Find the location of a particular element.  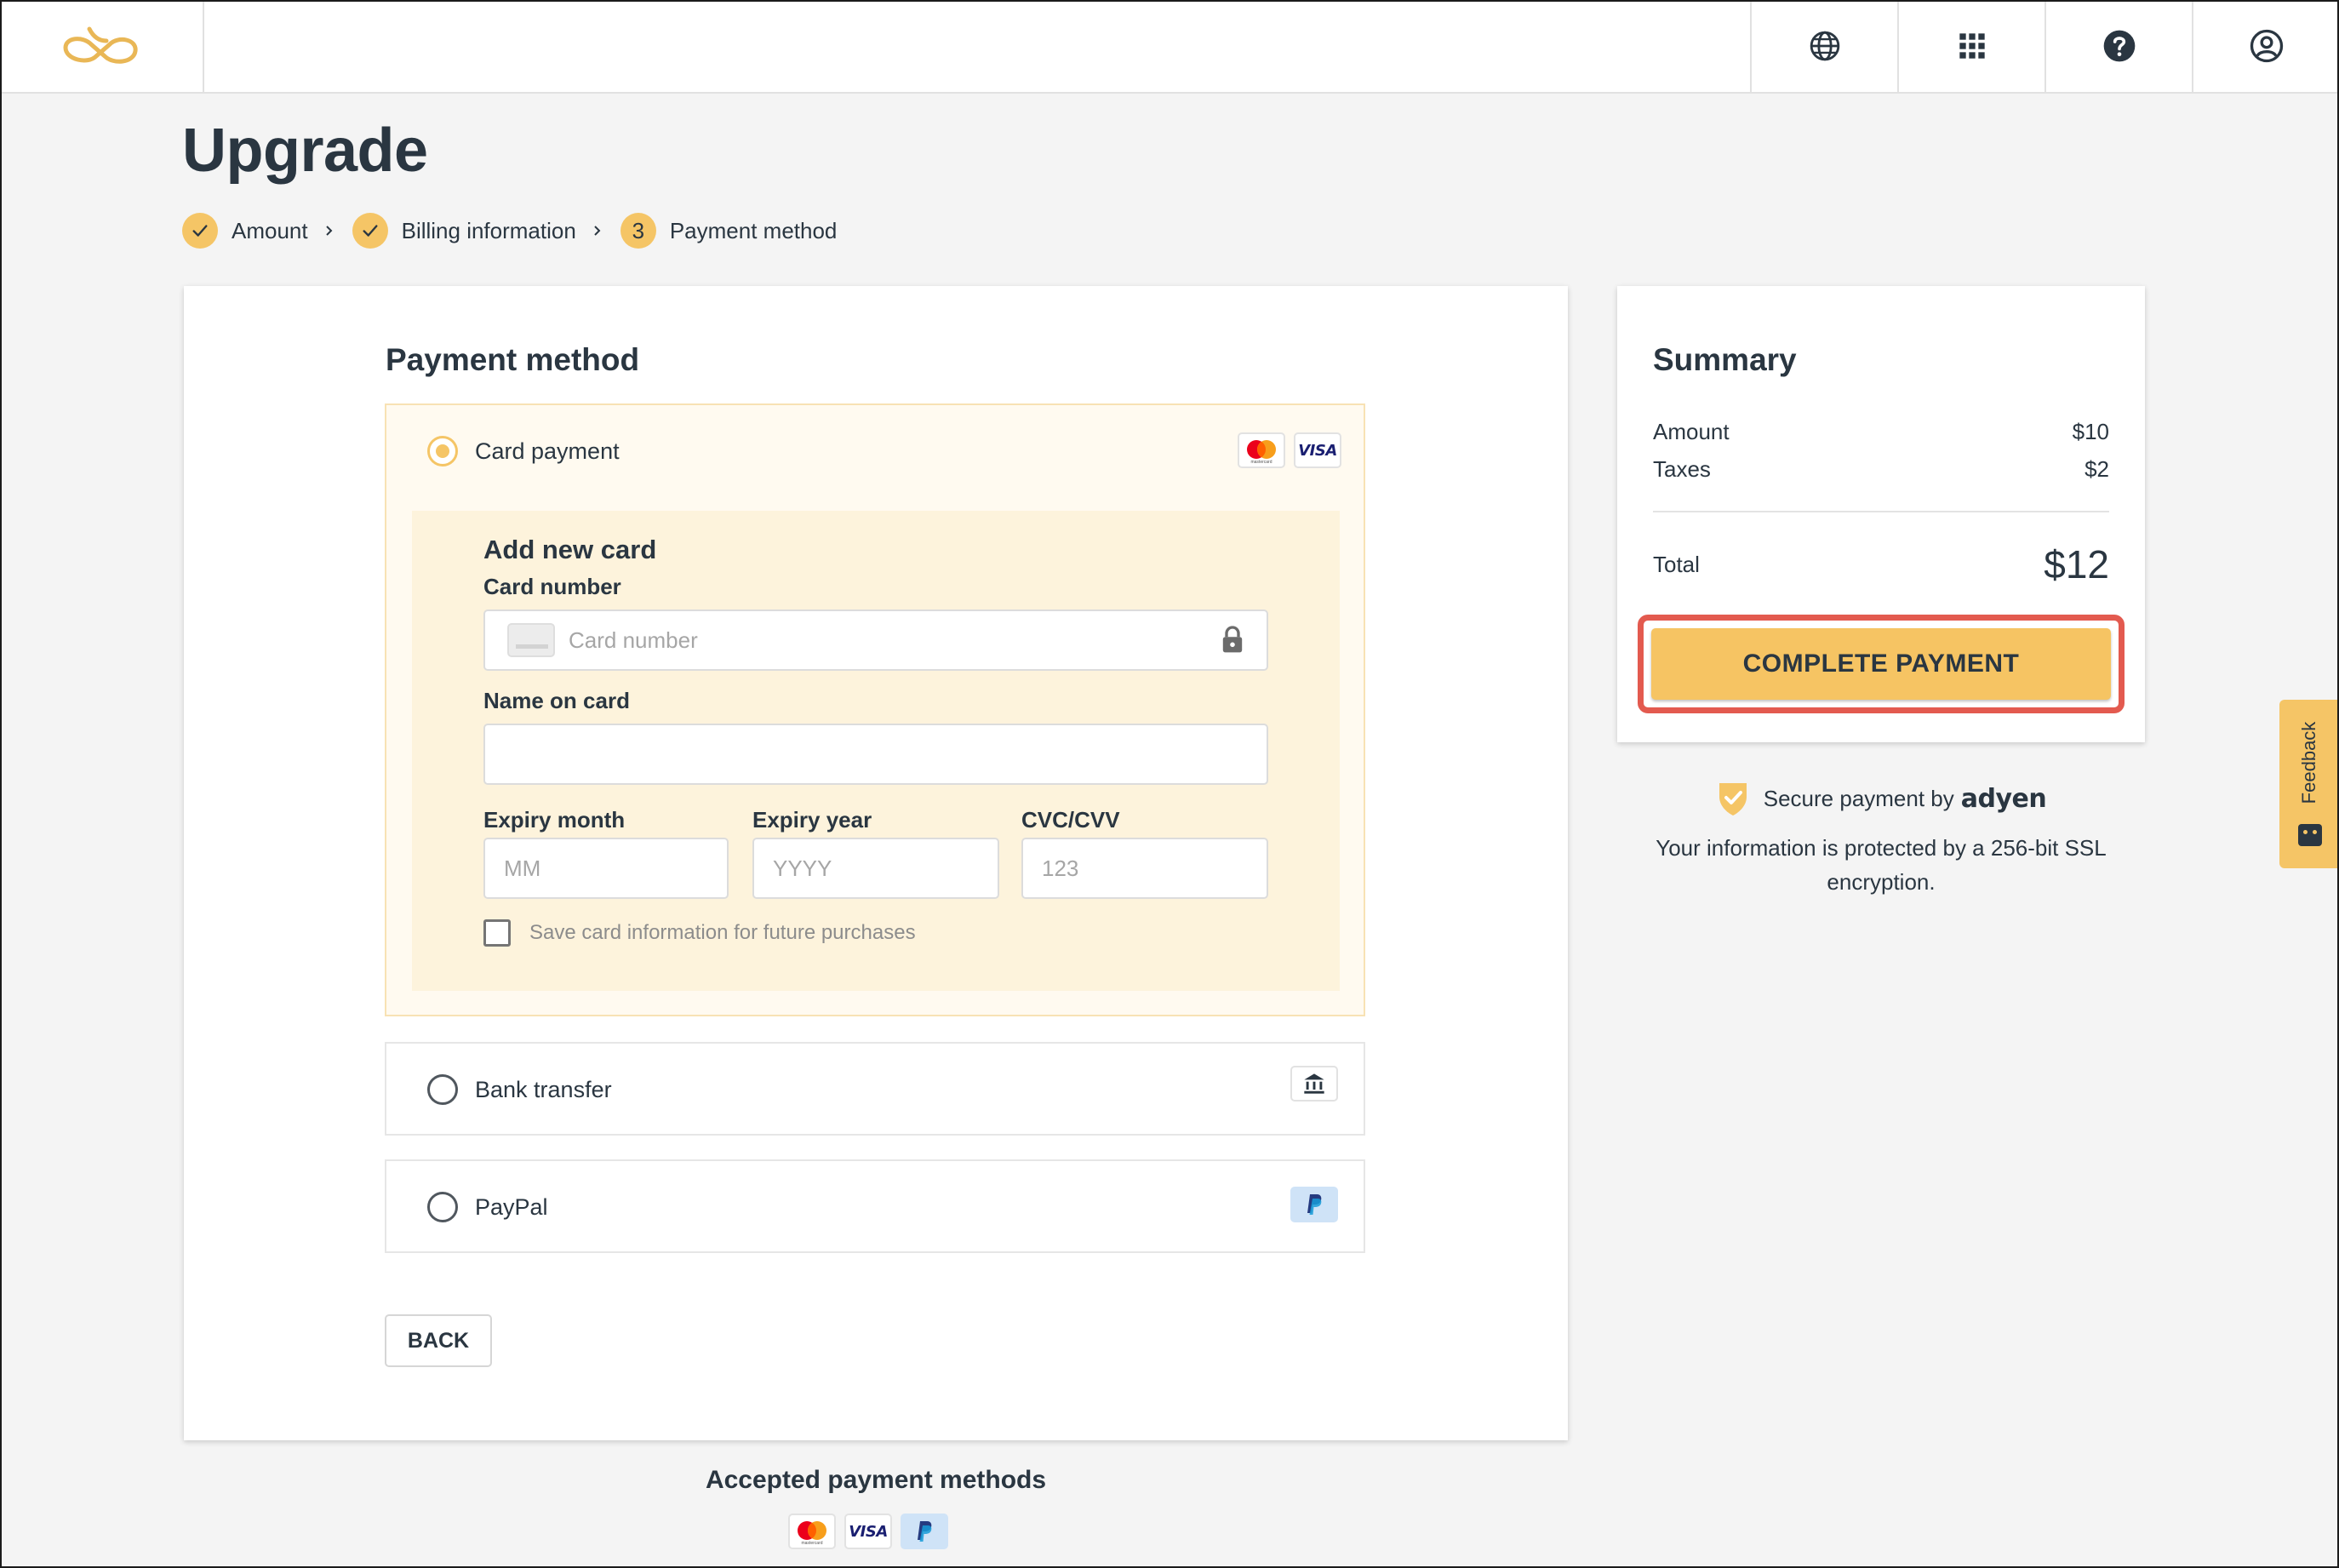

secure-payment-text: Secure payment by is located at coordinates (1859, 798).